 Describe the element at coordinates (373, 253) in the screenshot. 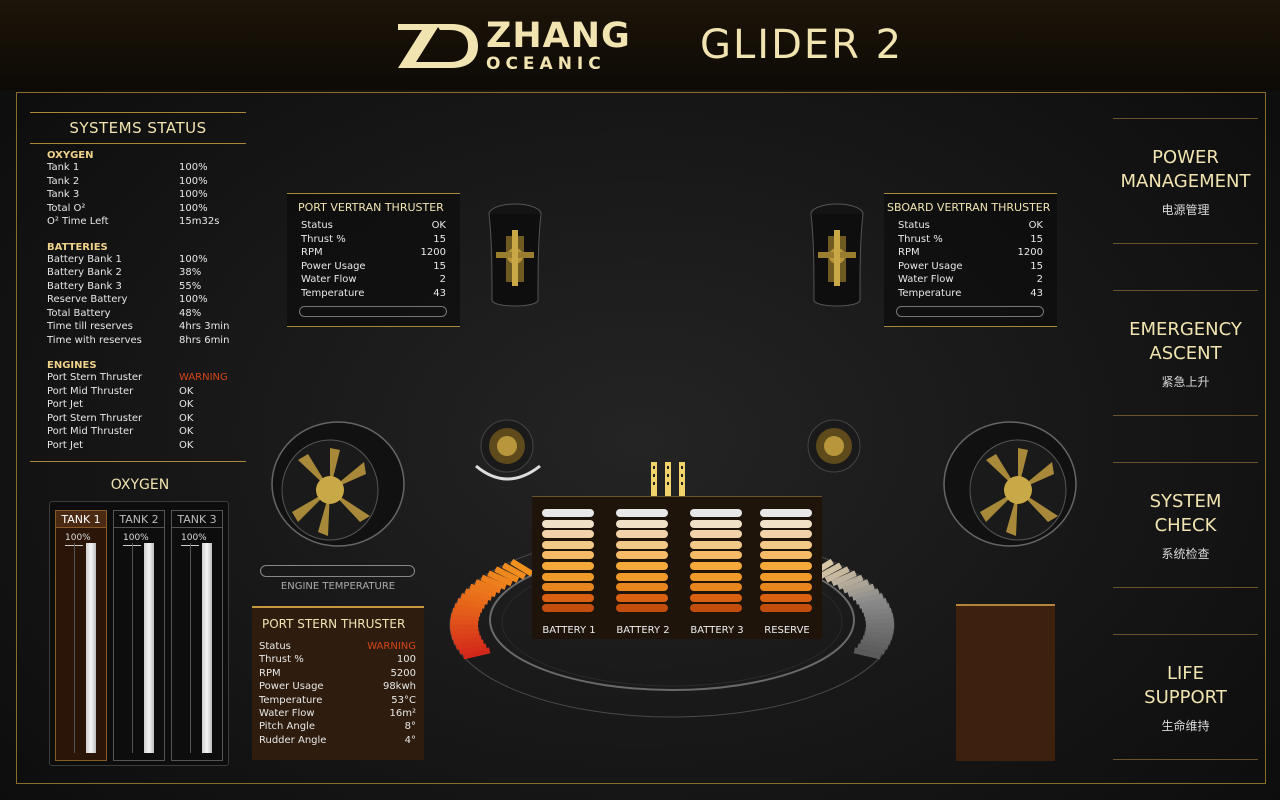

I see `status-row: RPM 1200` at that location.